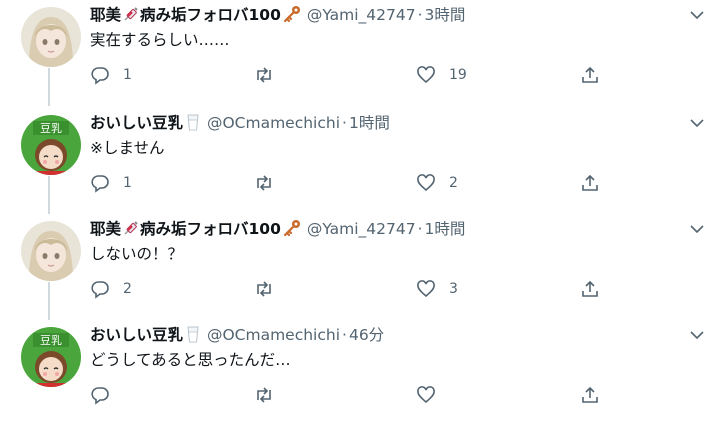  Describe the element at coordinates (437, 183) in the screenshot. I see `like-button: 2` at that location.